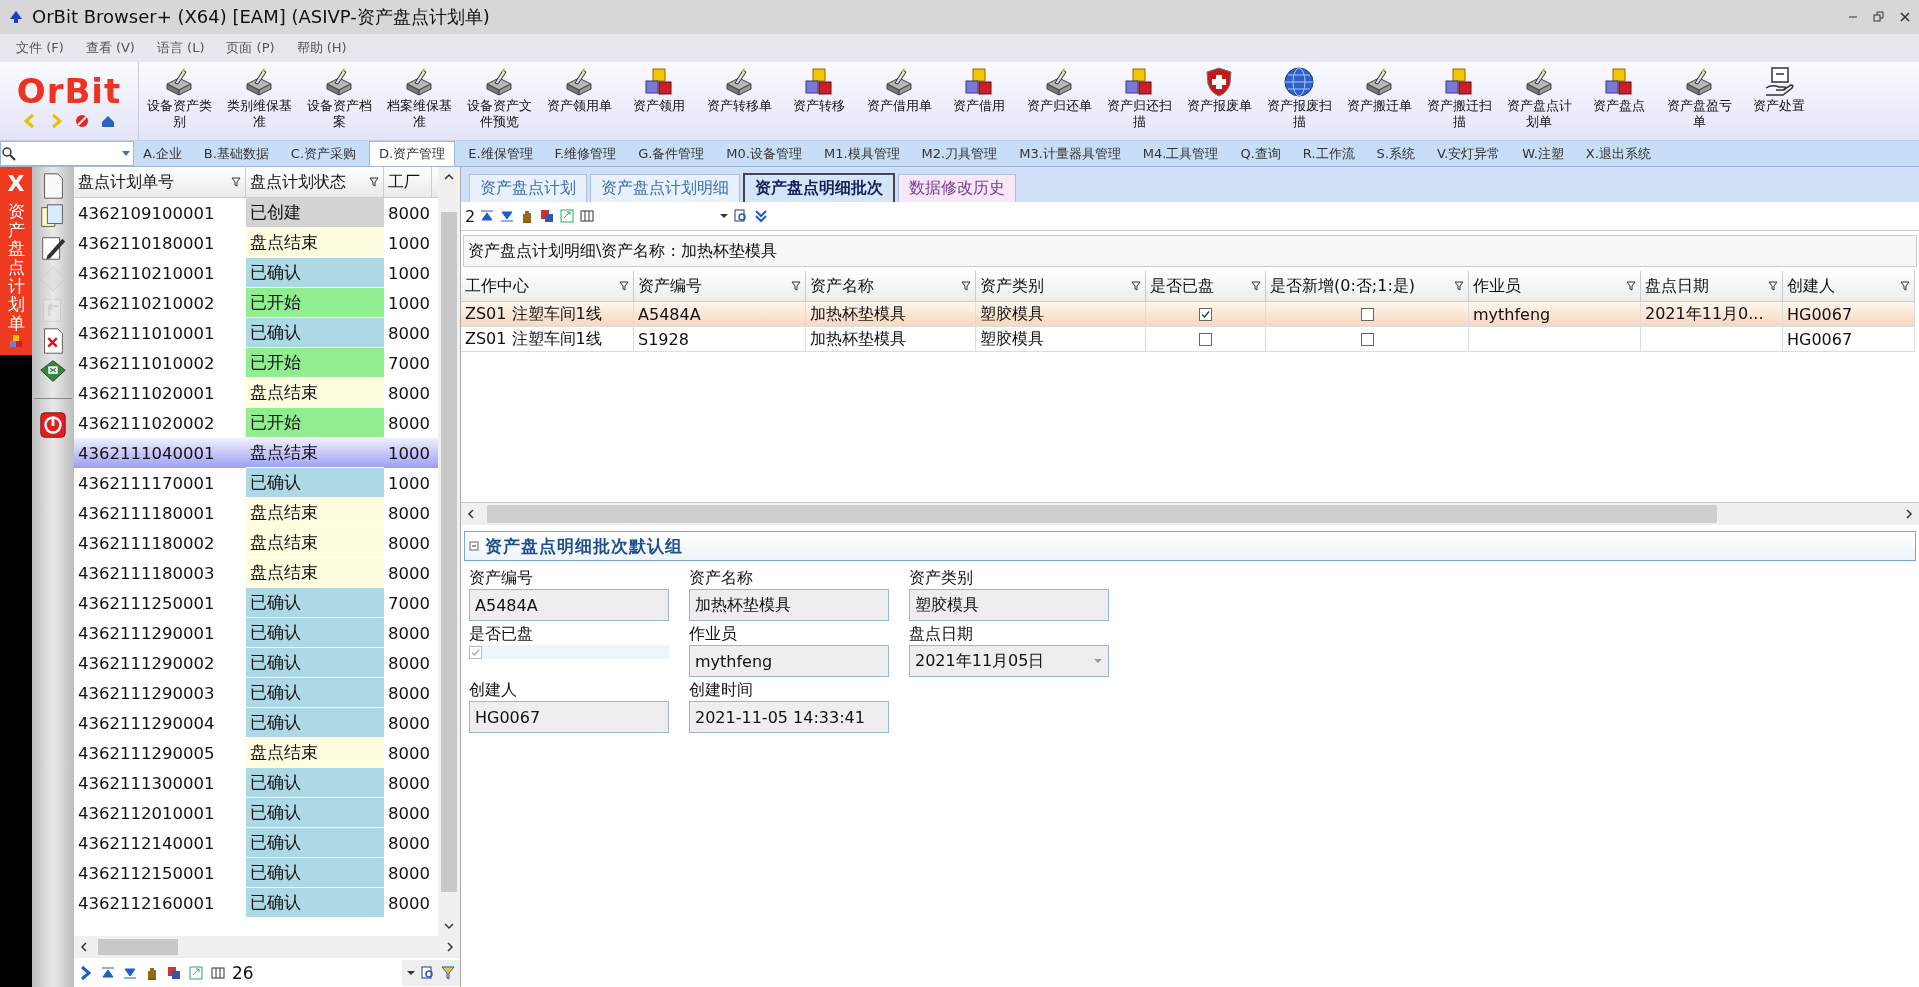  I want to click on tab: 资产盘点计划, so click(528, 188).